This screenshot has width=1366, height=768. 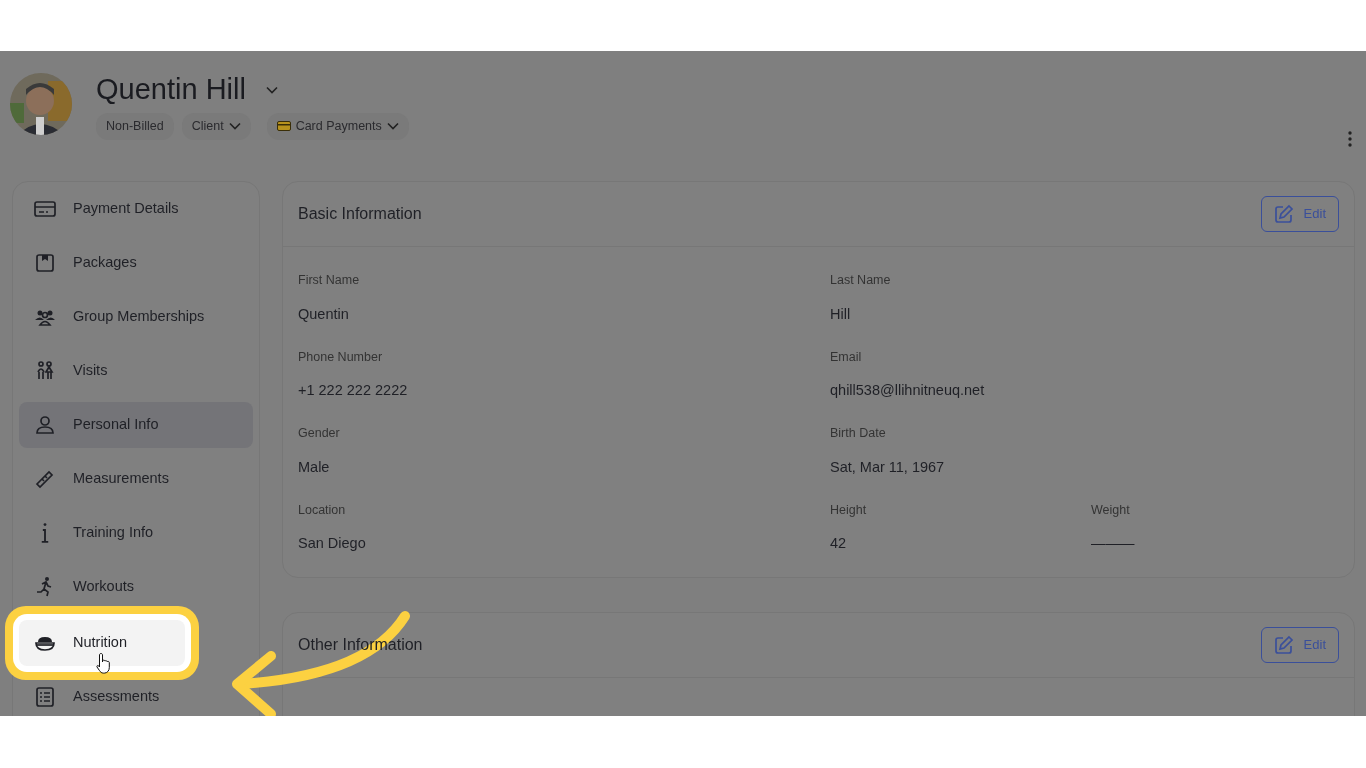 What do you see at coordinates (849, 510) in the screenshot?
I see `field-label: Height` at bounding box center [849, 510].